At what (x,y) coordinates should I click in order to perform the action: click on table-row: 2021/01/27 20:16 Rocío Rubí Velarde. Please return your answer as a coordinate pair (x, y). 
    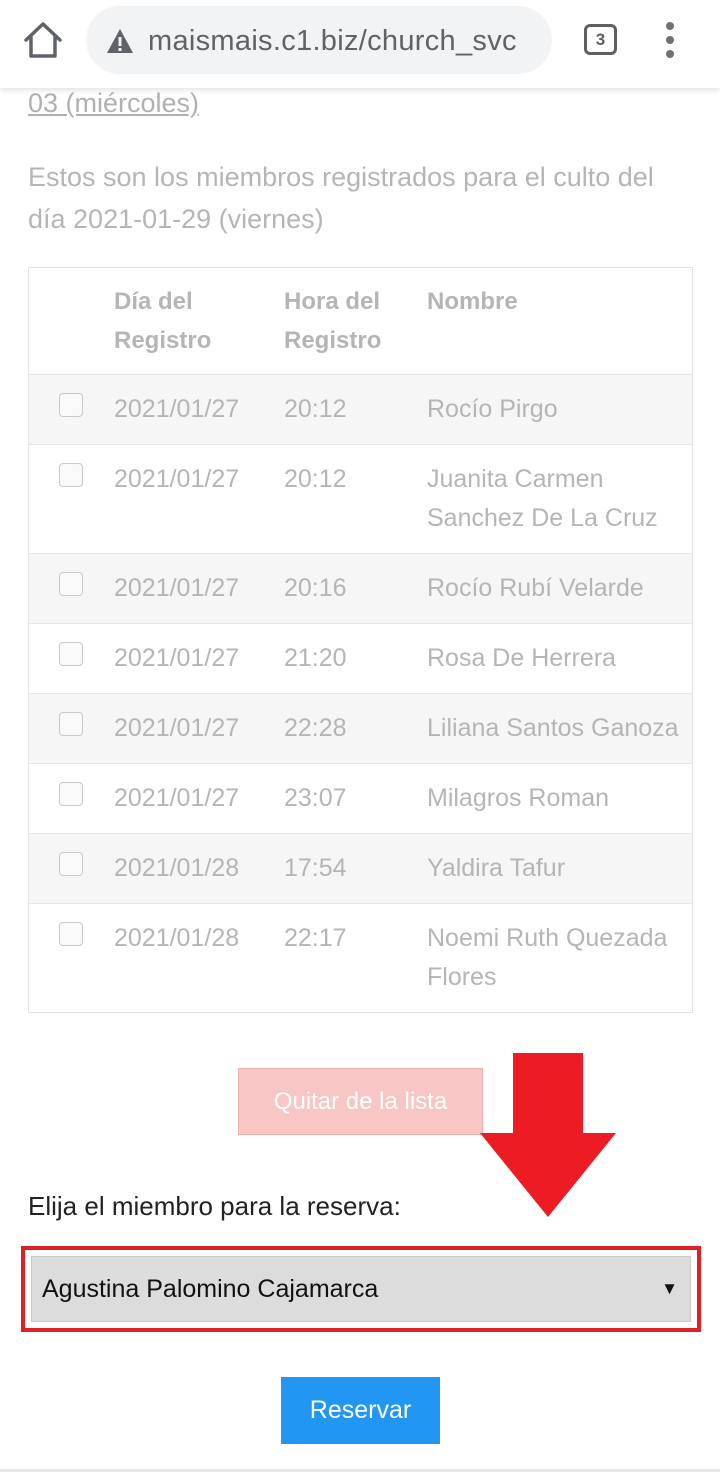
    Looking at the image, I should click on (360, 588).